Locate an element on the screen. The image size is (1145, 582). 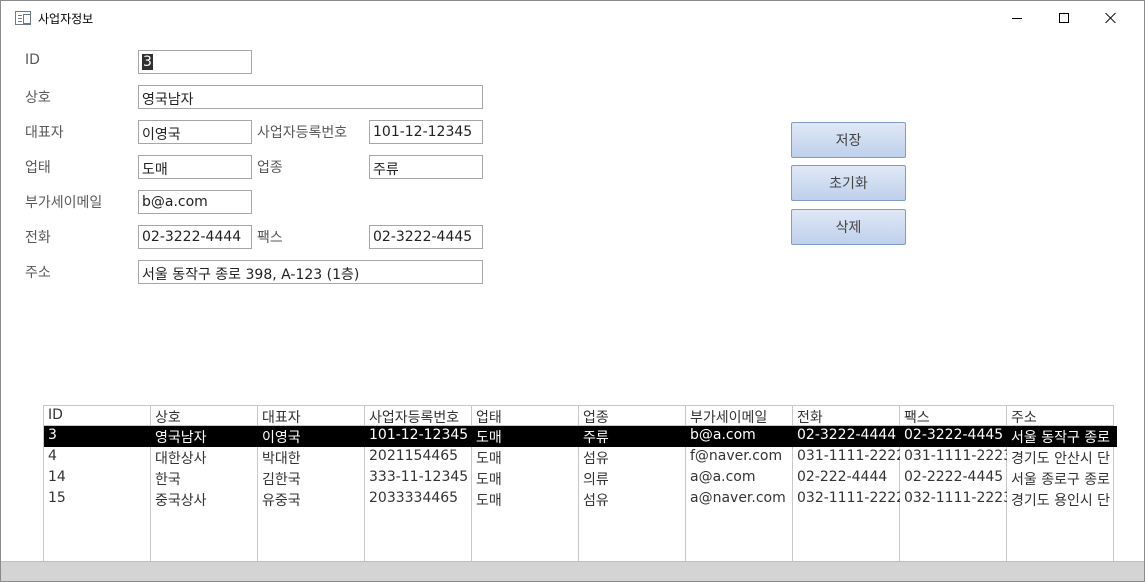
phone-field: 02-3222-4444 is located at coordinates (195, 237).